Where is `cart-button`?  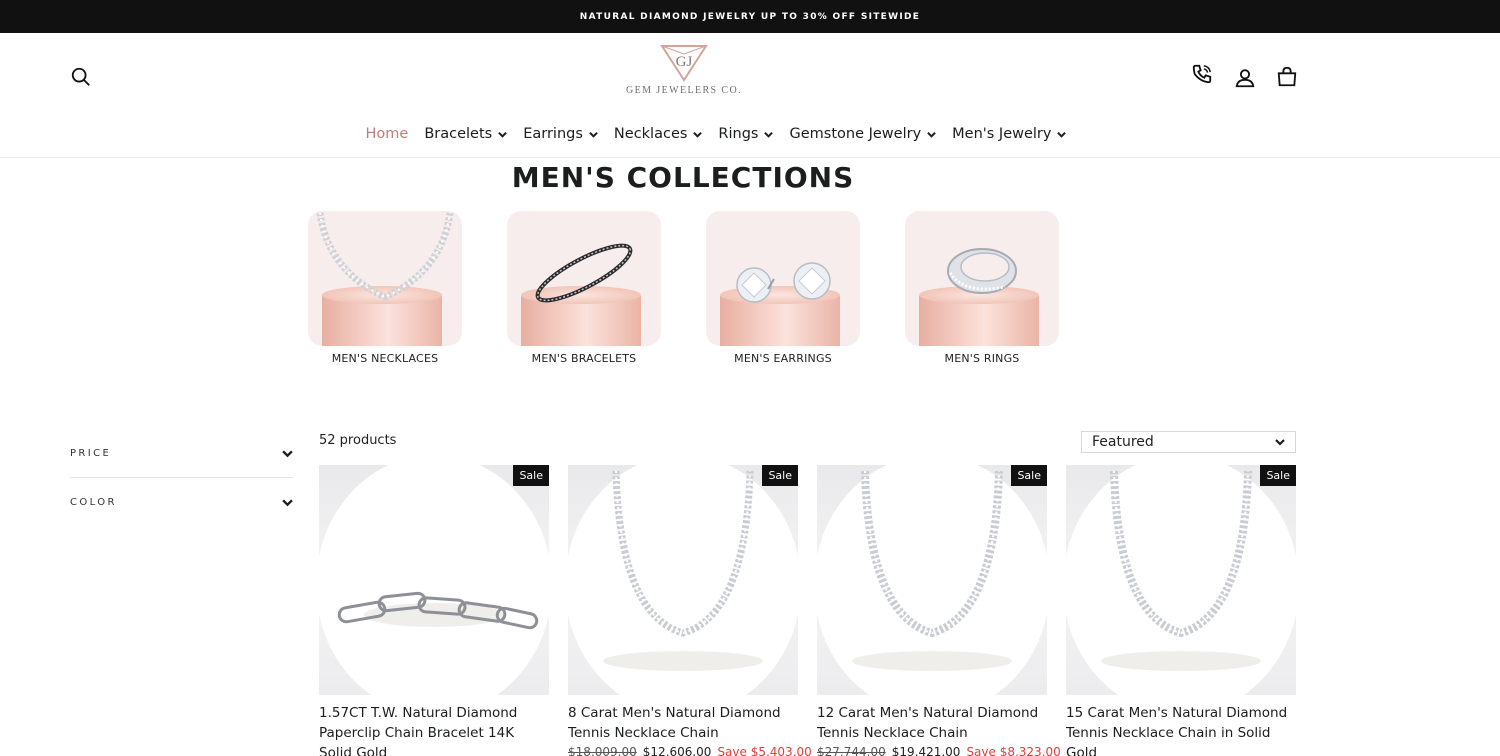 cart-button is located at coordinates (1287, 77).